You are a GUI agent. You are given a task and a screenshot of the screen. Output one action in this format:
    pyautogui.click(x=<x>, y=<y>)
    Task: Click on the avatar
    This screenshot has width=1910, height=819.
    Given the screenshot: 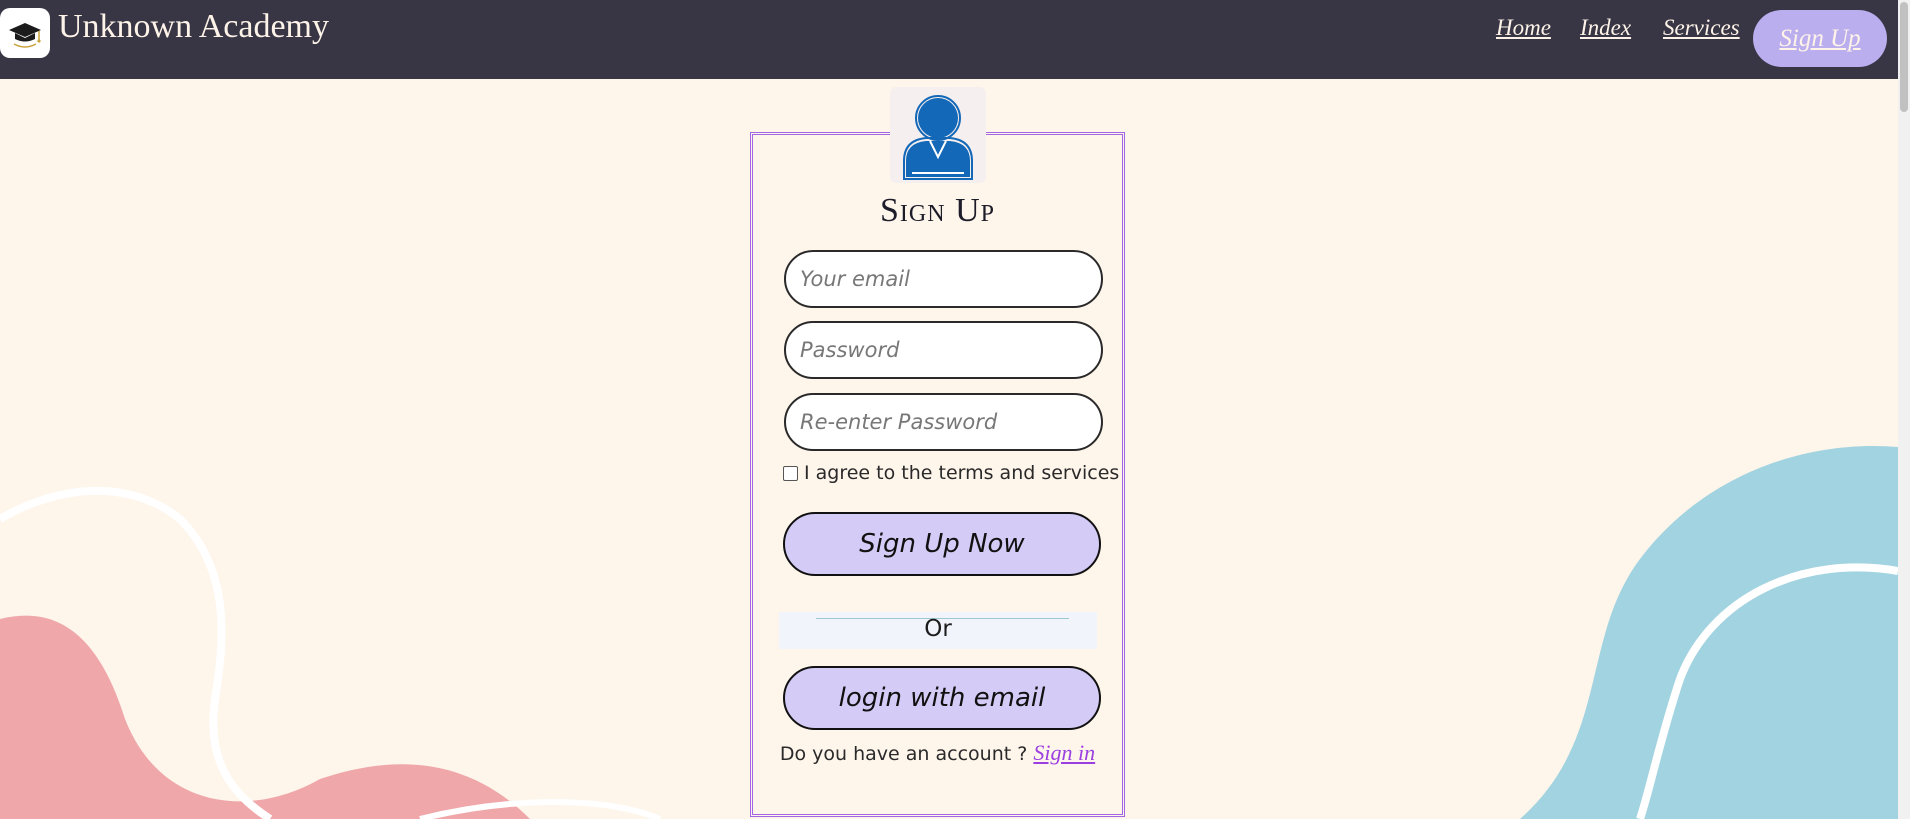 What is the action you would take?
    pyautogui.click(x=938, y=135)
    